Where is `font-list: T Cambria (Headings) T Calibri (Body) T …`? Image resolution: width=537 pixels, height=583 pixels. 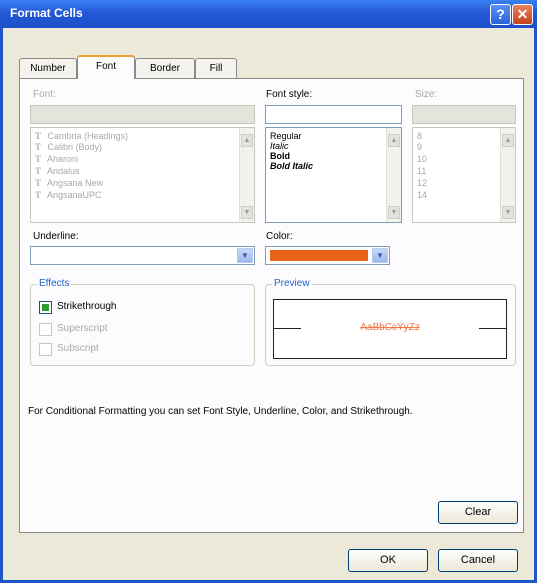
font-list: T Cambria (Headings) T Calibri (Body) T … is located at coordinates (142, 175).